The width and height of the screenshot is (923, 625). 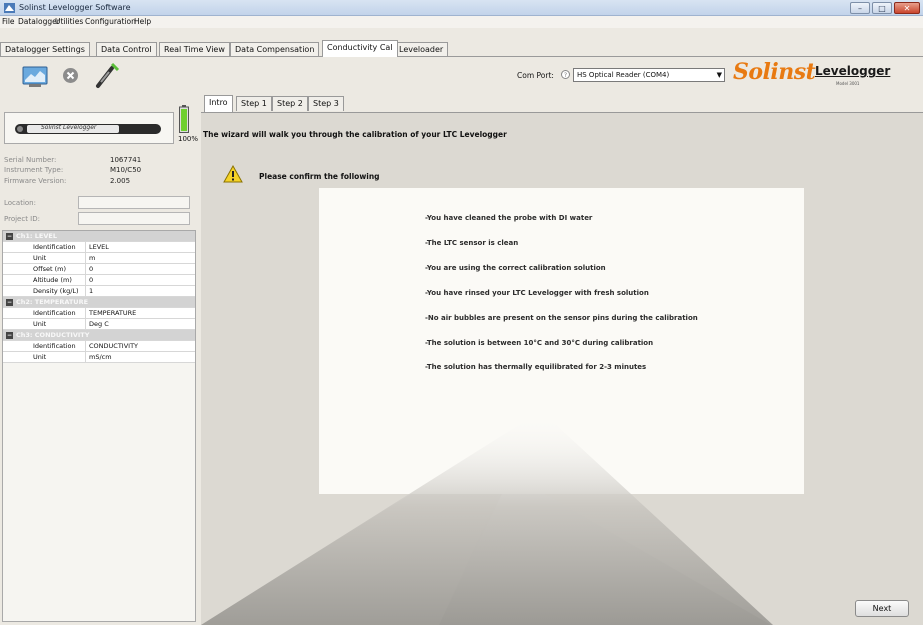 I want to click on table-row: Unit mS/cm, so click(x=99, y=357).